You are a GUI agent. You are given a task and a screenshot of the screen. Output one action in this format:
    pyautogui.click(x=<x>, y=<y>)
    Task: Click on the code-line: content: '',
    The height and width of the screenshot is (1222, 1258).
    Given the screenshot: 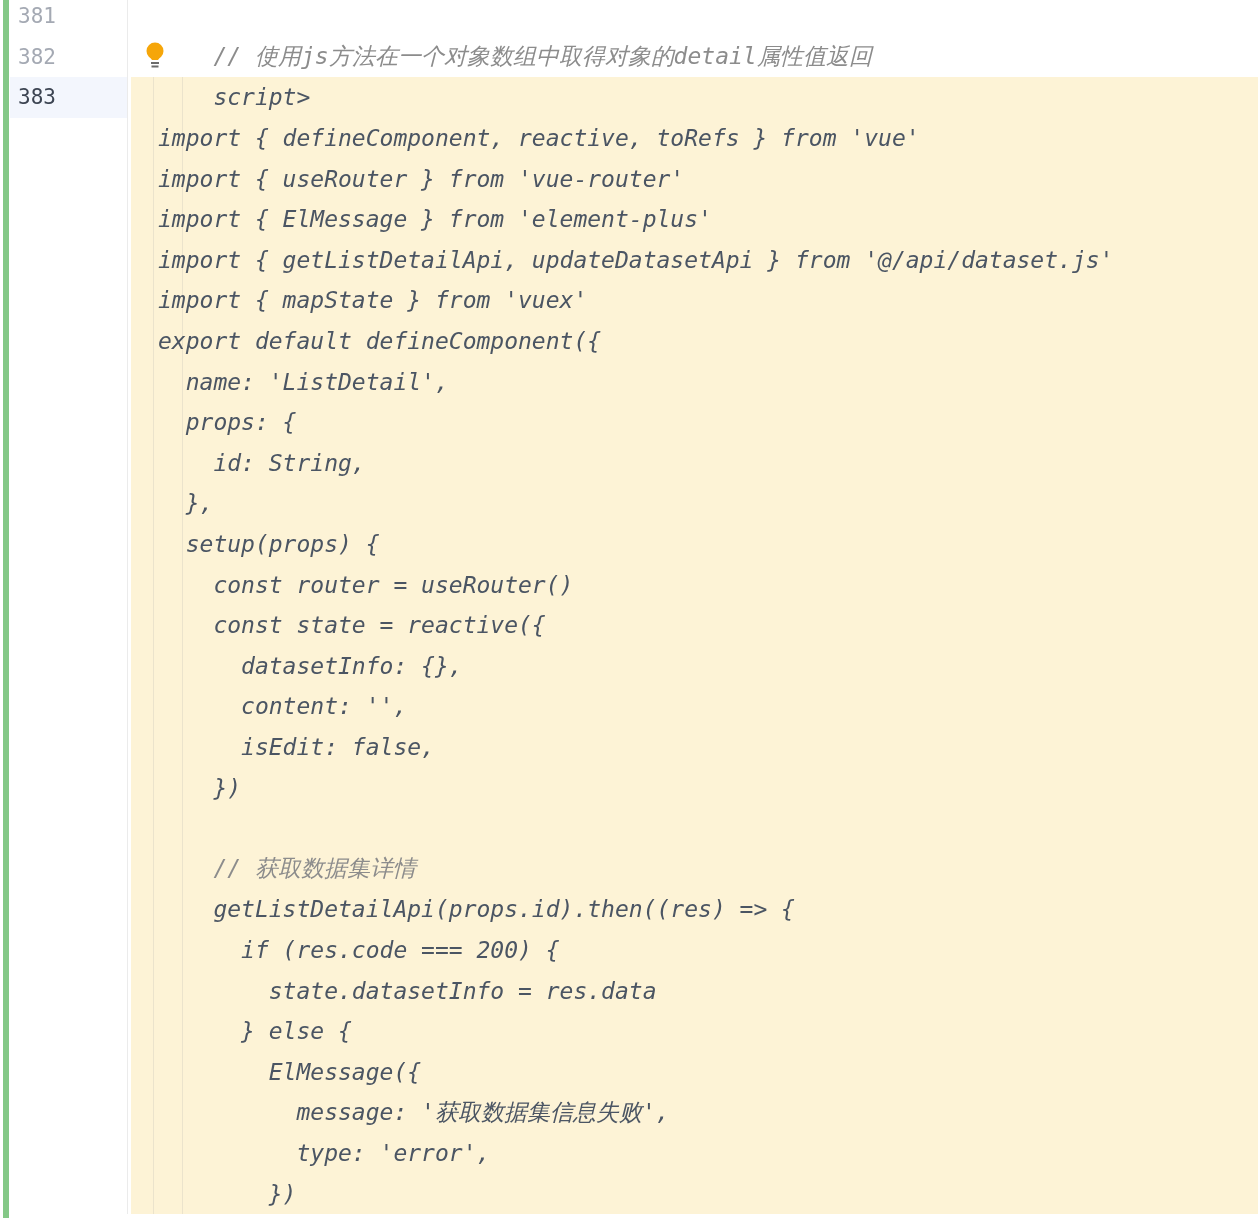 What is the action you would take?
    pyautogui.click(x=324, y=706)
    